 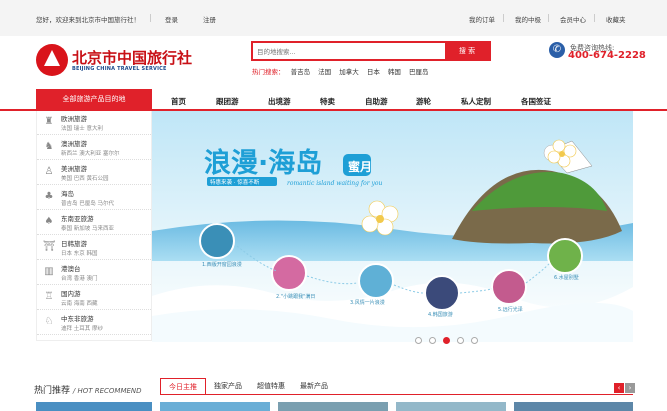 I want to click on tab-value-deals: 超值特惠, so click(x=271, y=386).